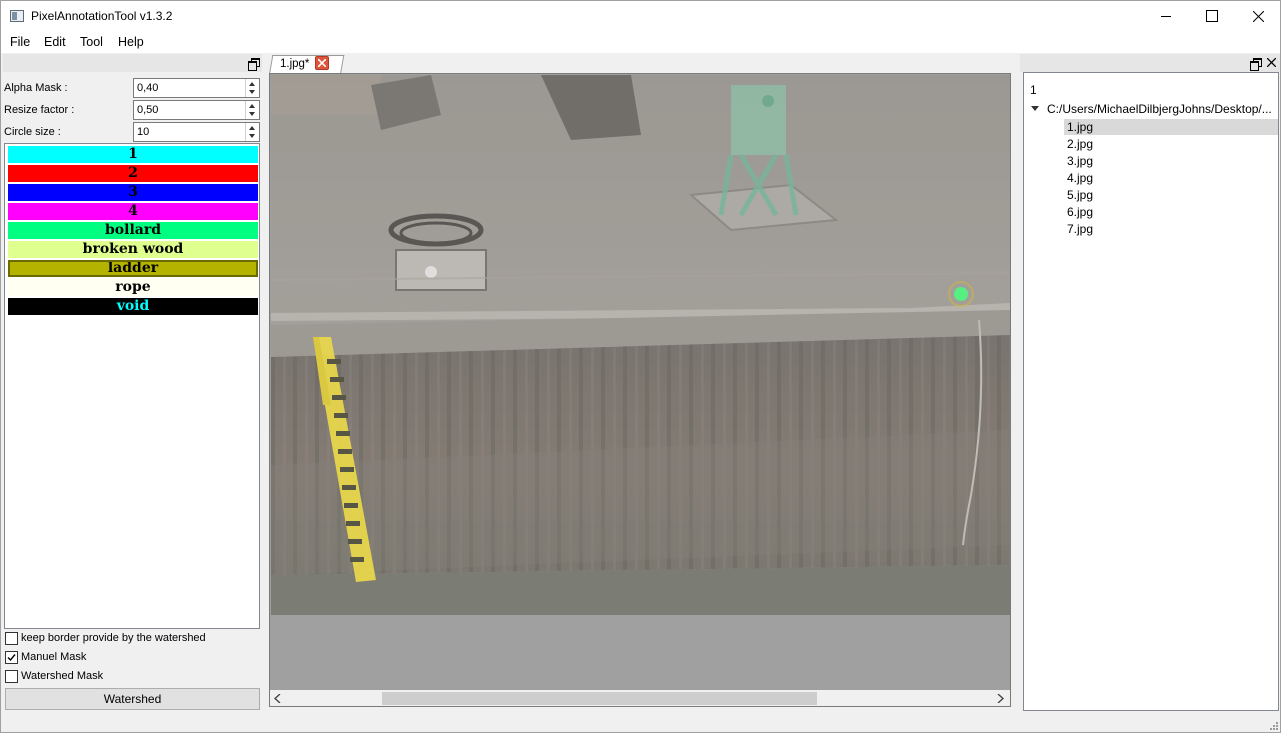 The image size is (1281, 733). I want to click on chevron-down-icon, so click(1035, 108).